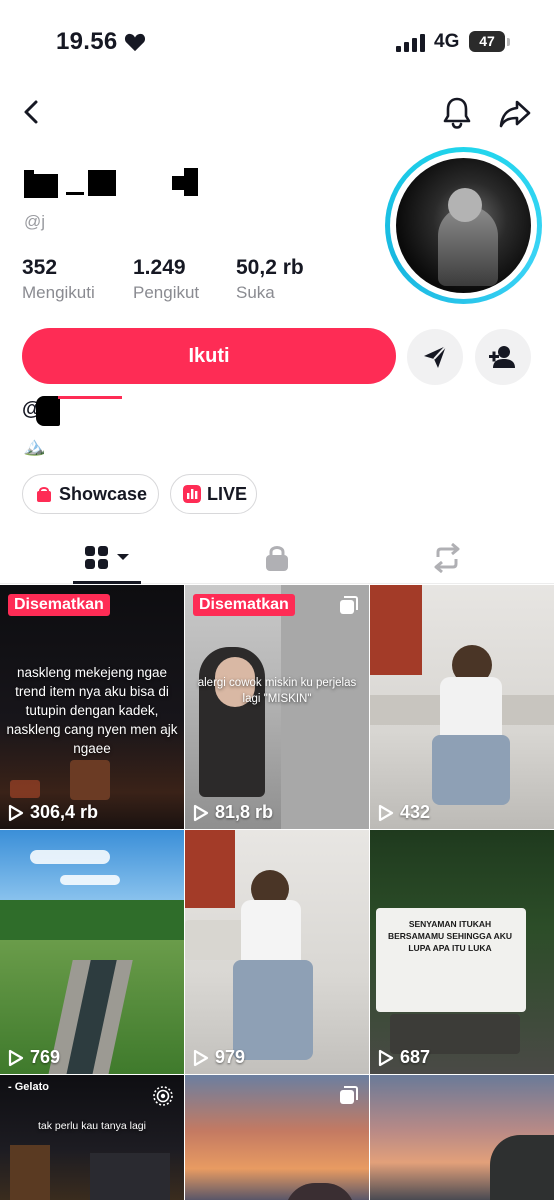  I want to click on avatar, so click(463, 225).